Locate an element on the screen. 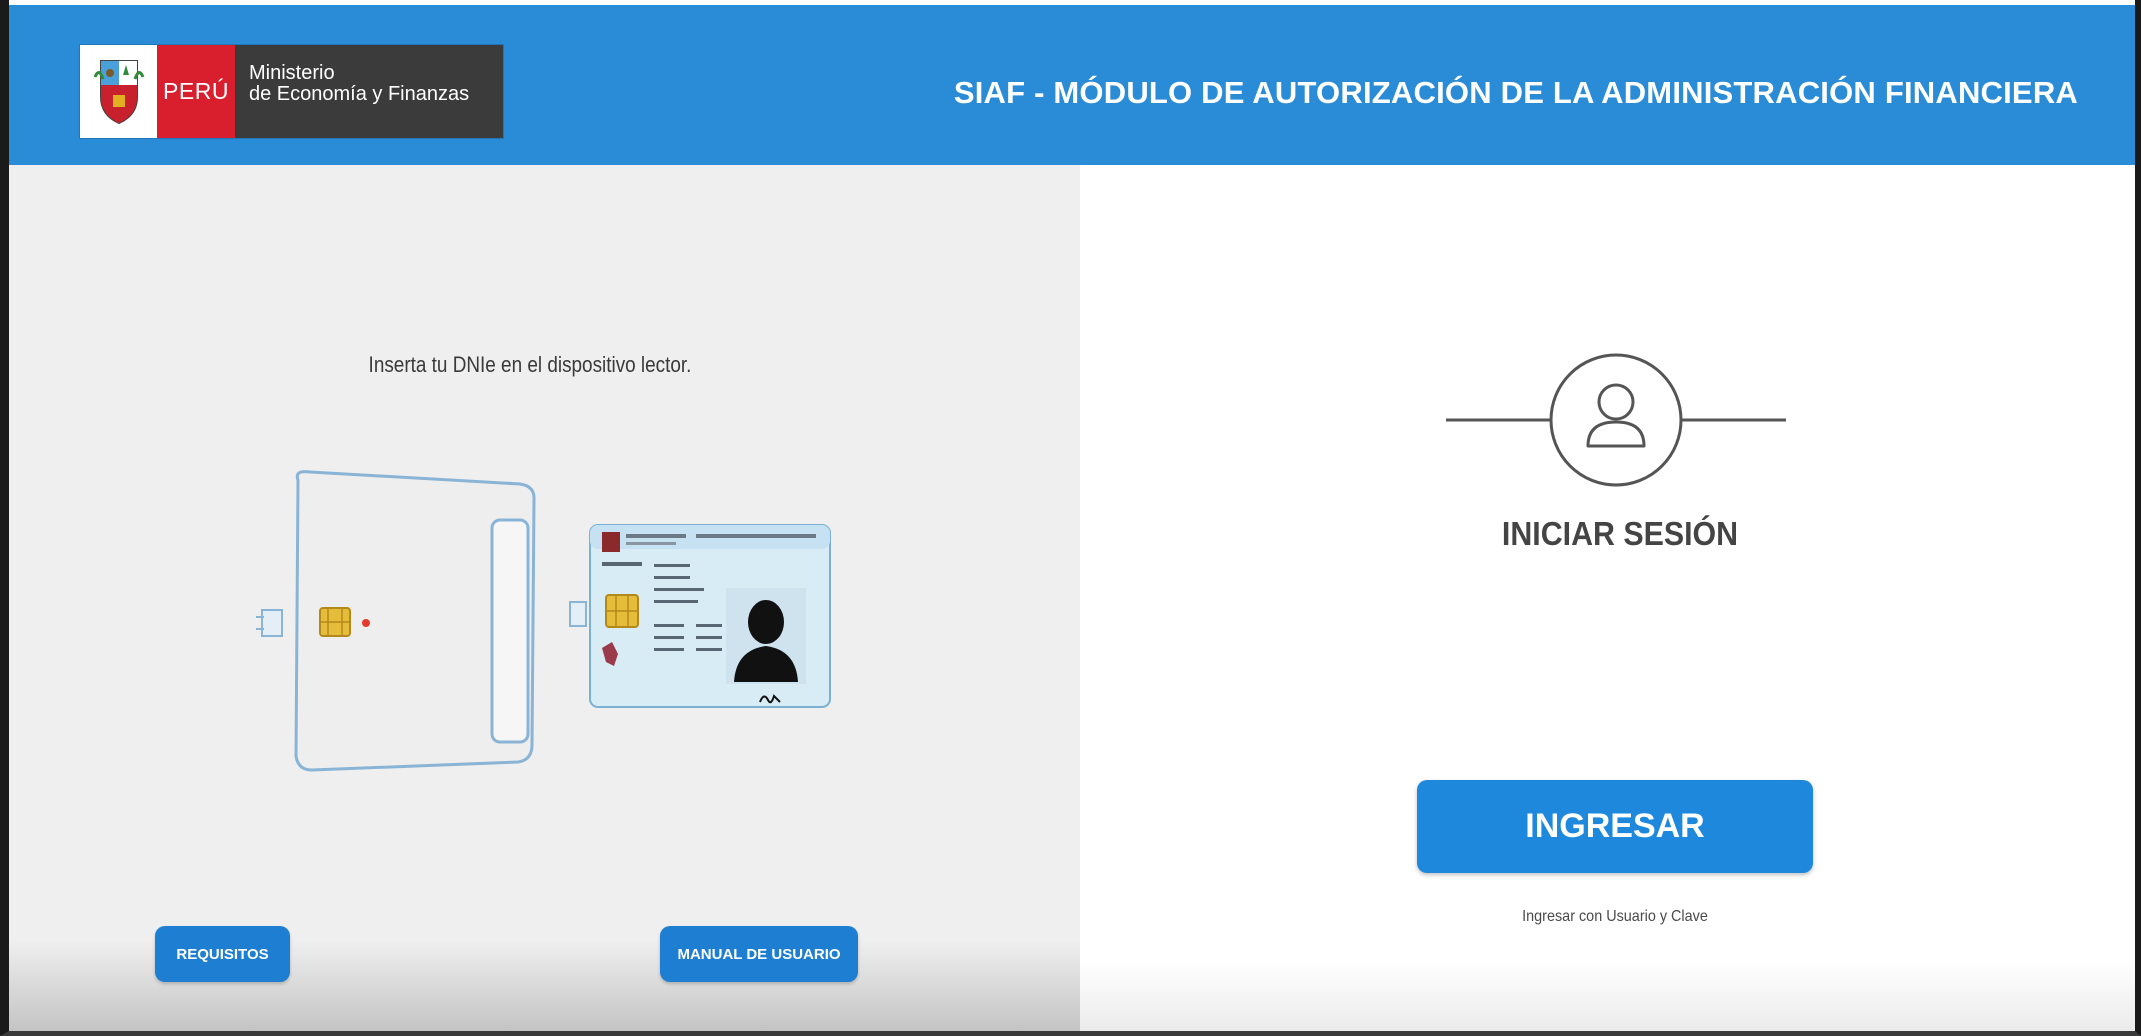 The image size is (2141, 1036). user-icon is located at coordinates (1616, 420).